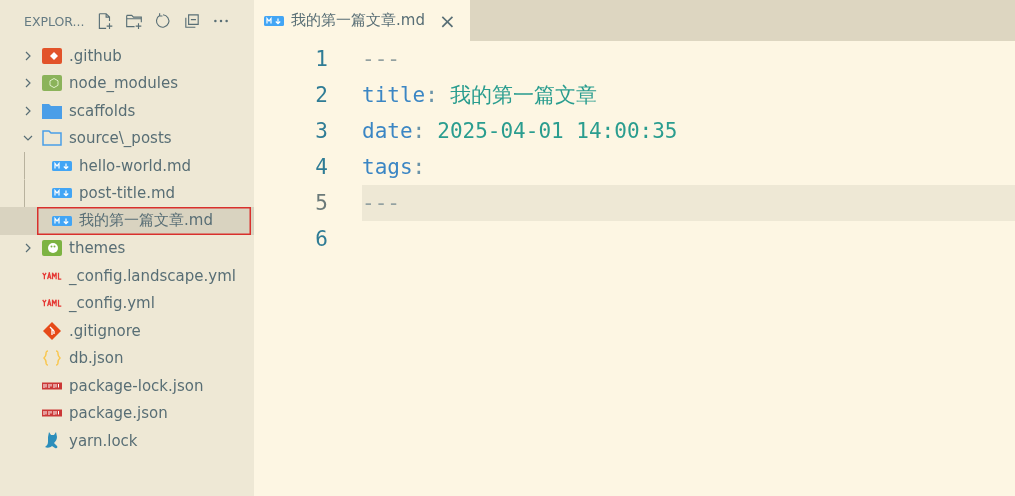 The height and width of the screenshot is (496, 1015). What do you see at coordinates (321, 131) in the screenshot?
I see `line-number: 3` at bounding box center [321, 131].